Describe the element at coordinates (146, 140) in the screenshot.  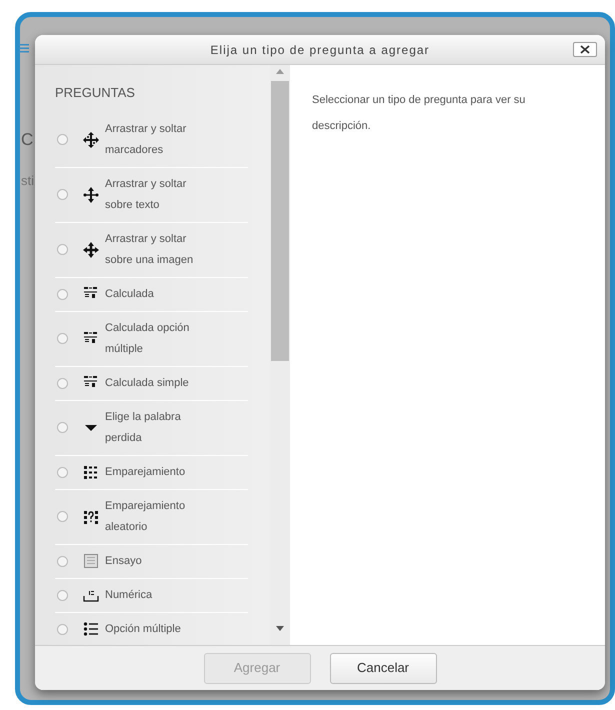
I see `question-type-label: Arrastrar y soltar marcadores` at that location.